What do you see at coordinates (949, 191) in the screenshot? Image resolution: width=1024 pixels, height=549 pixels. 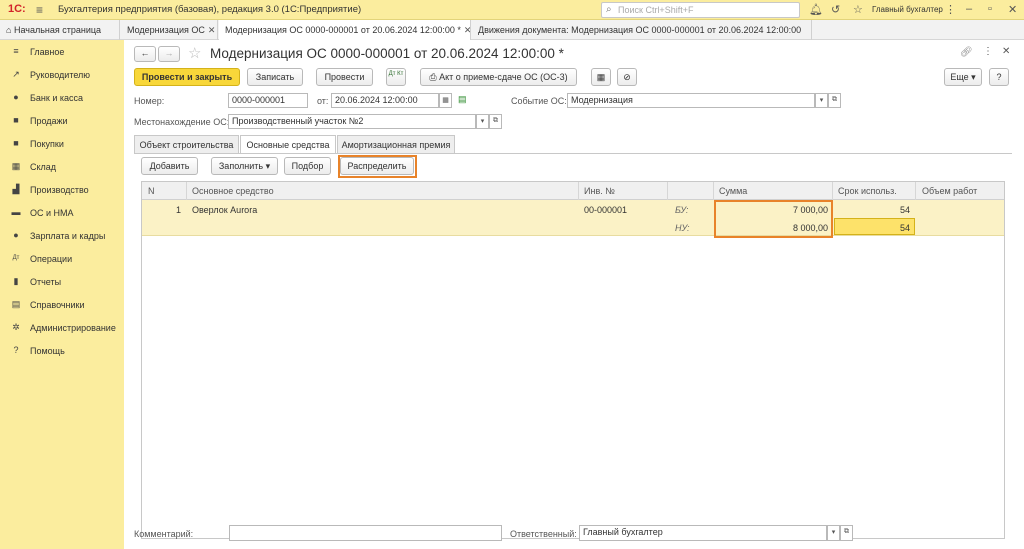 I see `column-header-volume: Объем работ` at bounding box center [949, 191].